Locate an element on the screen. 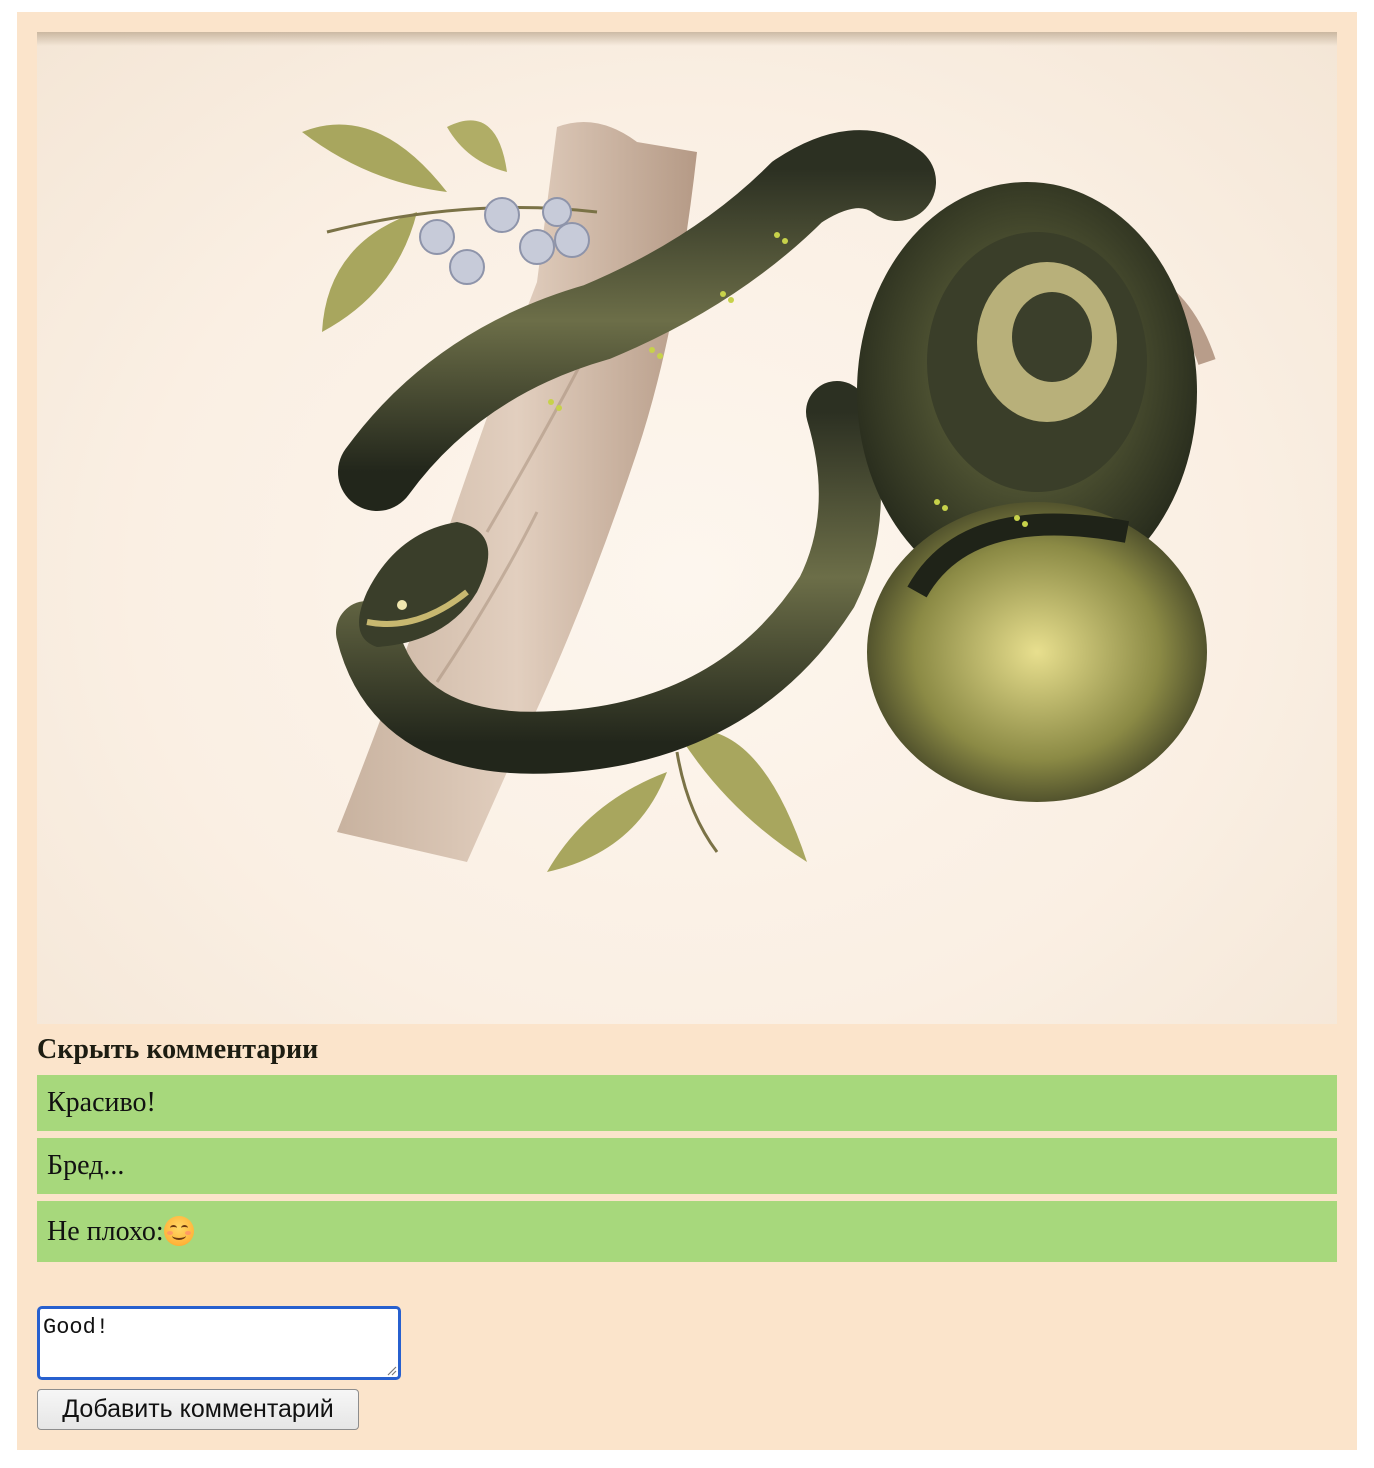 The image size is (1374, 1468). add-comment-button: Добавить комментарий is located at coordinates (198, 1409).